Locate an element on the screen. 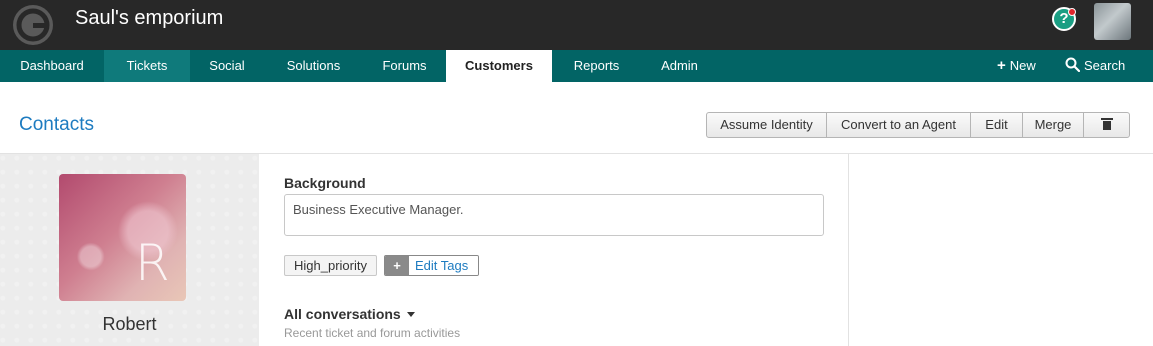 This screenshot has height=346, width=1153. profile-initial: R is located at coordinates (152, 263).